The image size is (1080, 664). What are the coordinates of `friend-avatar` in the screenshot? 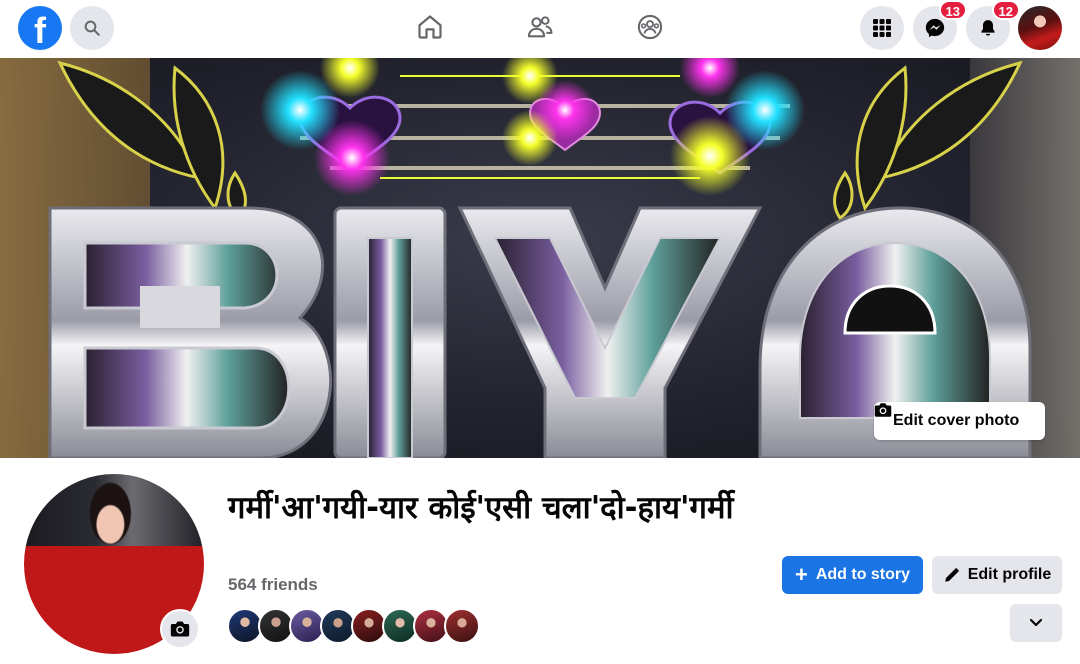 It's located at (462, 626).